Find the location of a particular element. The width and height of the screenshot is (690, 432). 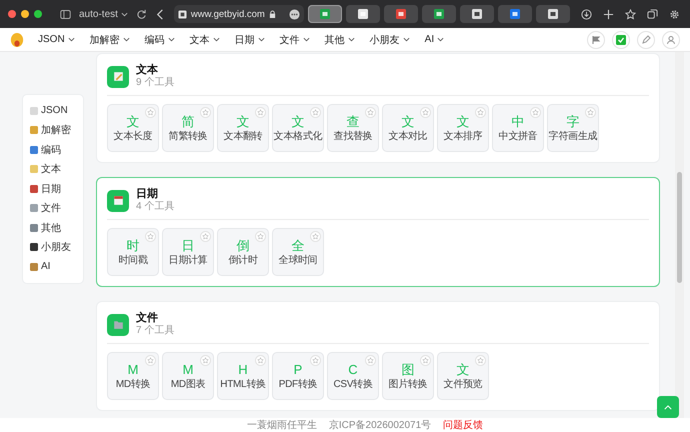

sidebar-item: 加解密 is located at coordinates (53, 130).